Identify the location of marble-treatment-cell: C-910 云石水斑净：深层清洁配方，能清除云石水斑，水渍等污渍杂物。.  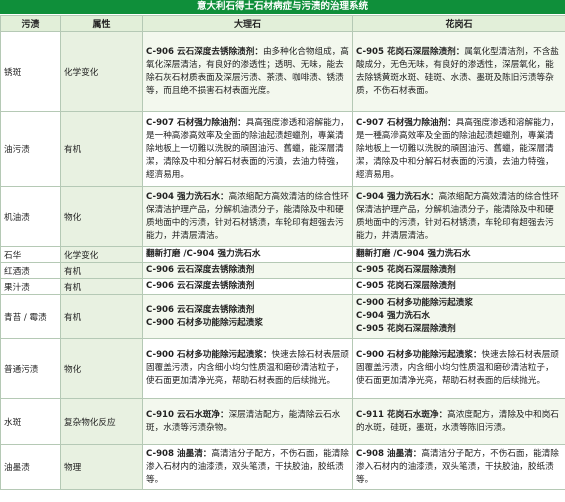
(247, 421).